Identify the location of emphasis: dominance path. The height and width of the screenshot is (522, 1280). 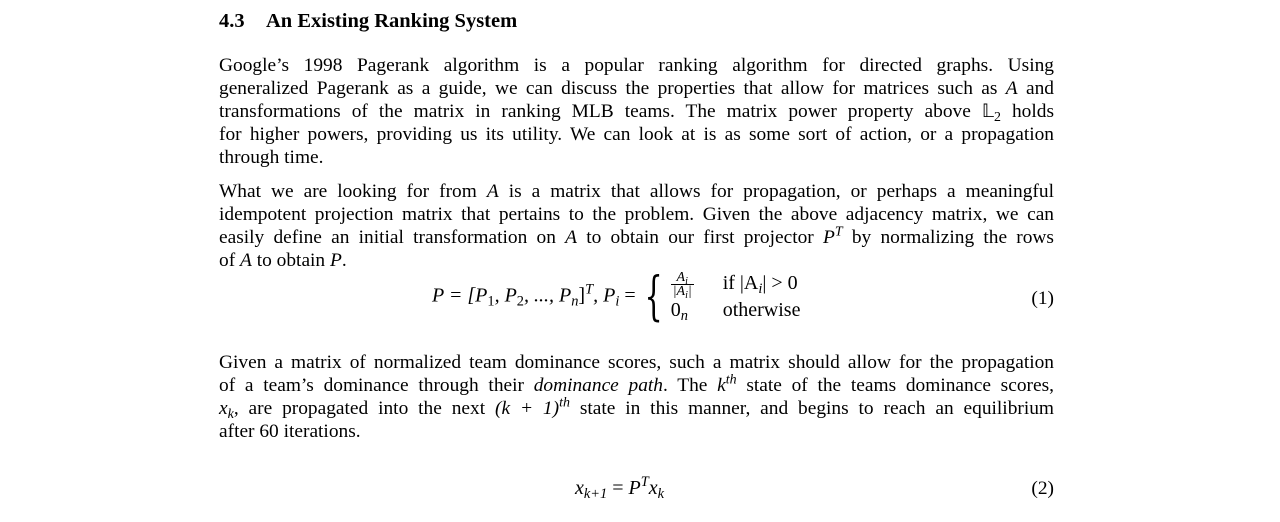
(598, 385).